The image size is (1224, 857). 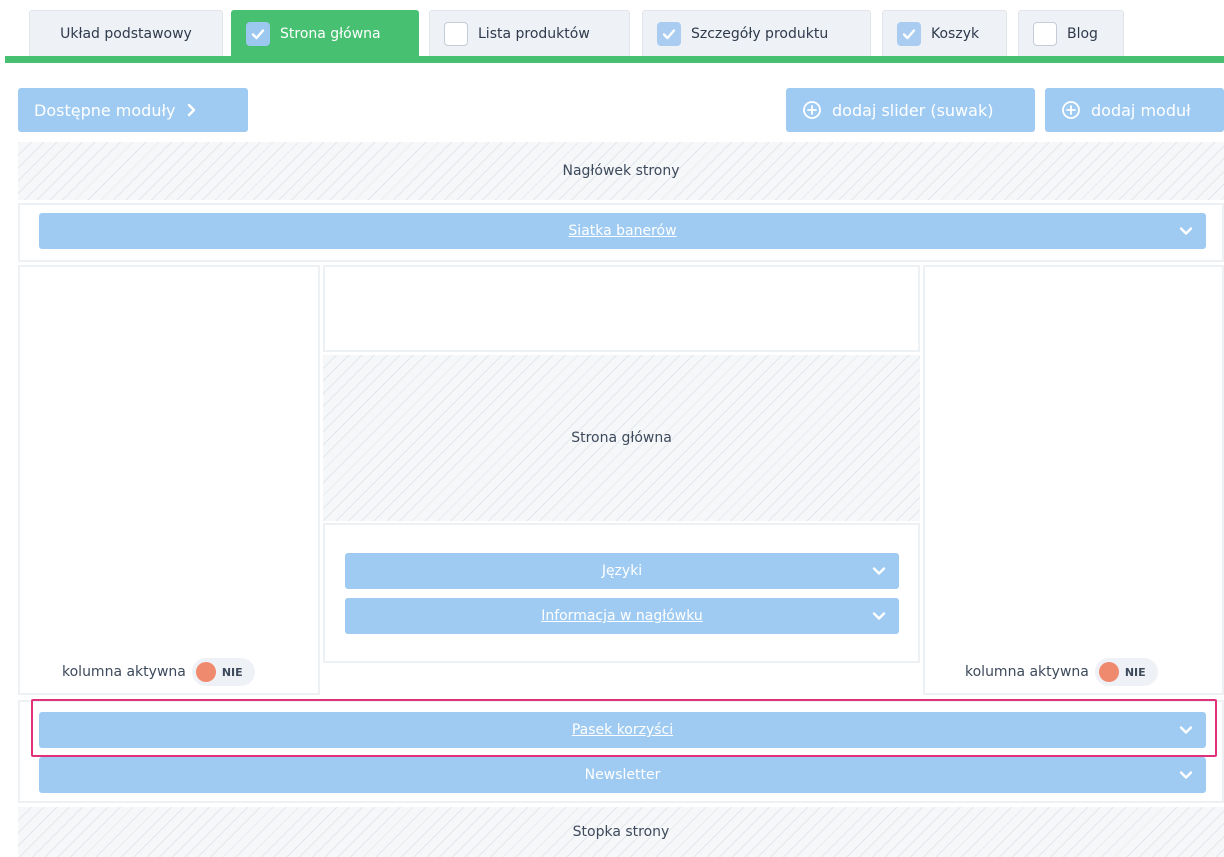 I want to click on tab-product-list: Lista produktów, so click(x=529, y=33).